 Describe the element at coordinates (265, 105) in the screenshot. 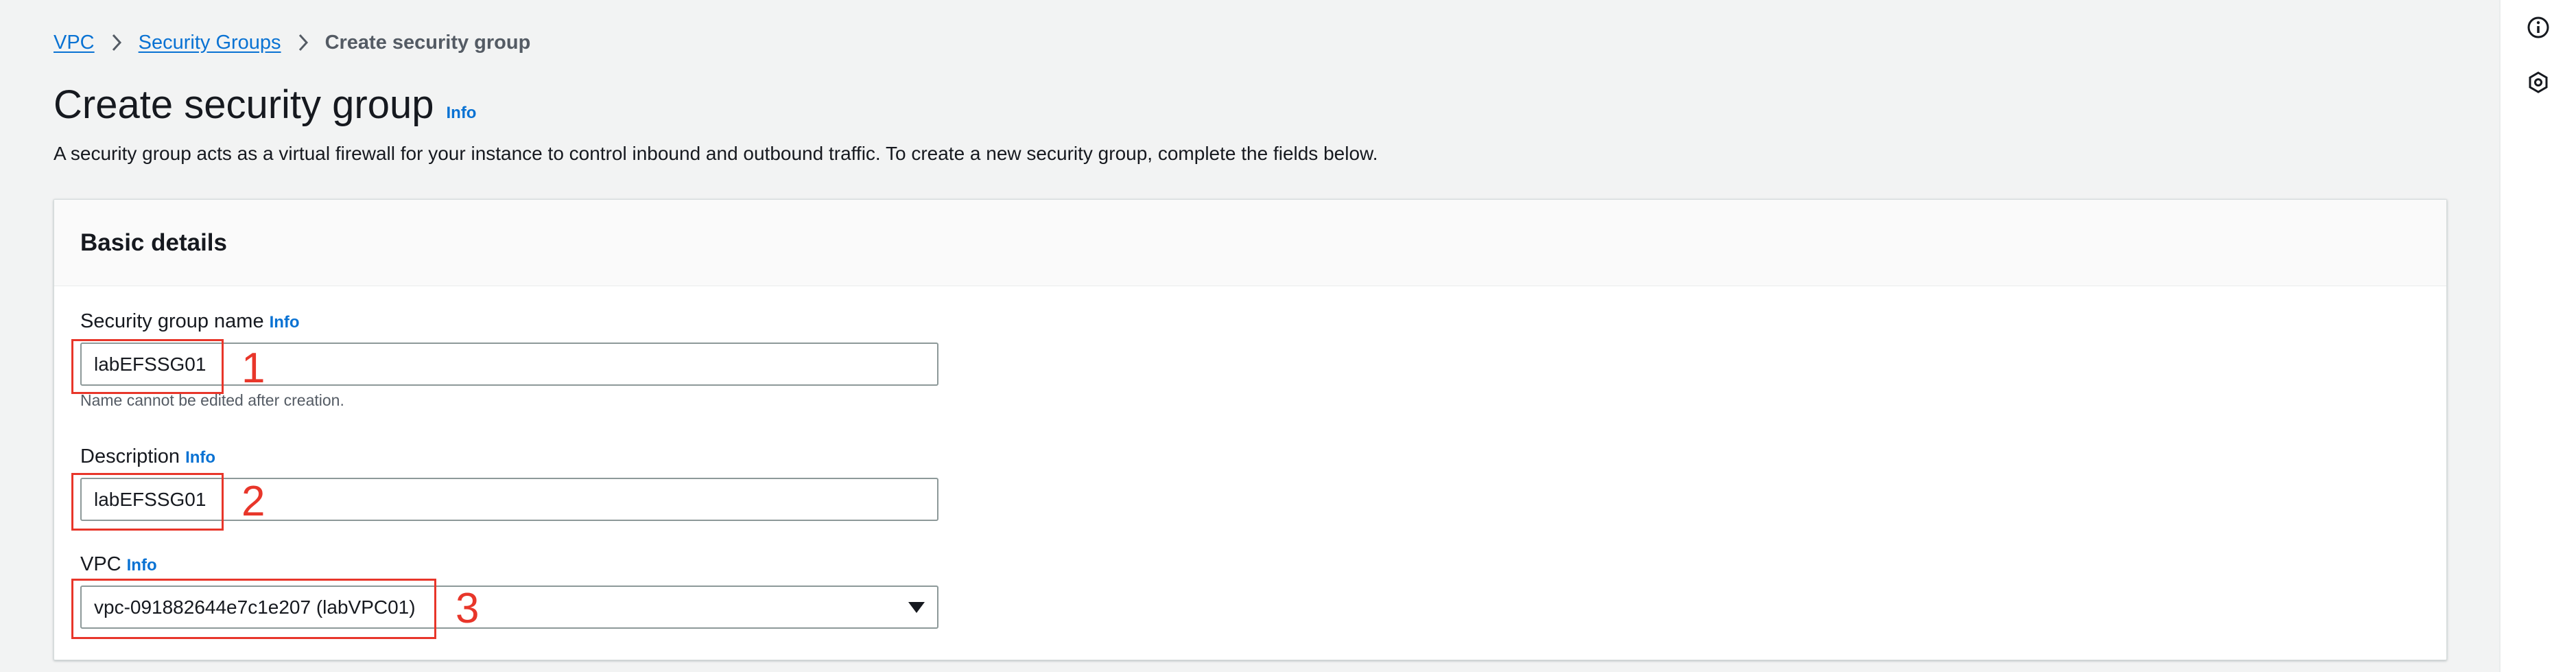

I see `page-header: Create security group Info` at that location.